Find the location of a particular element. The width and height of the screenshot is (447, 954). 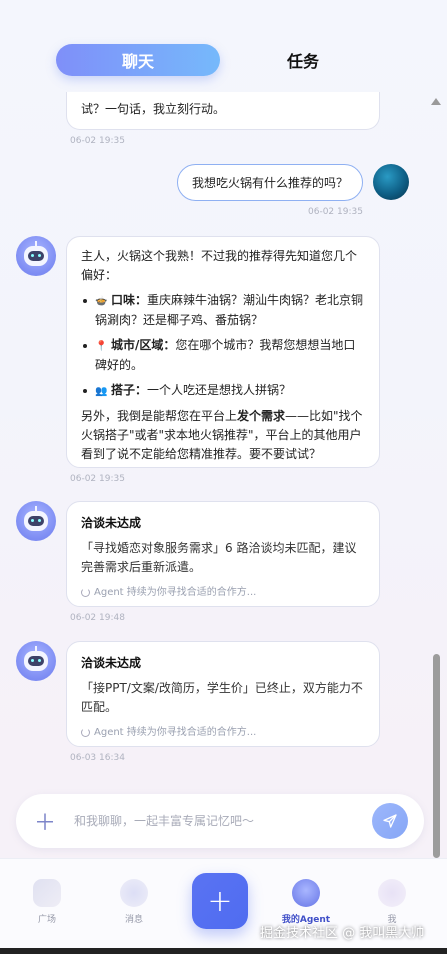

nav-item-square: 广场 is located at coordinates (47, 902).